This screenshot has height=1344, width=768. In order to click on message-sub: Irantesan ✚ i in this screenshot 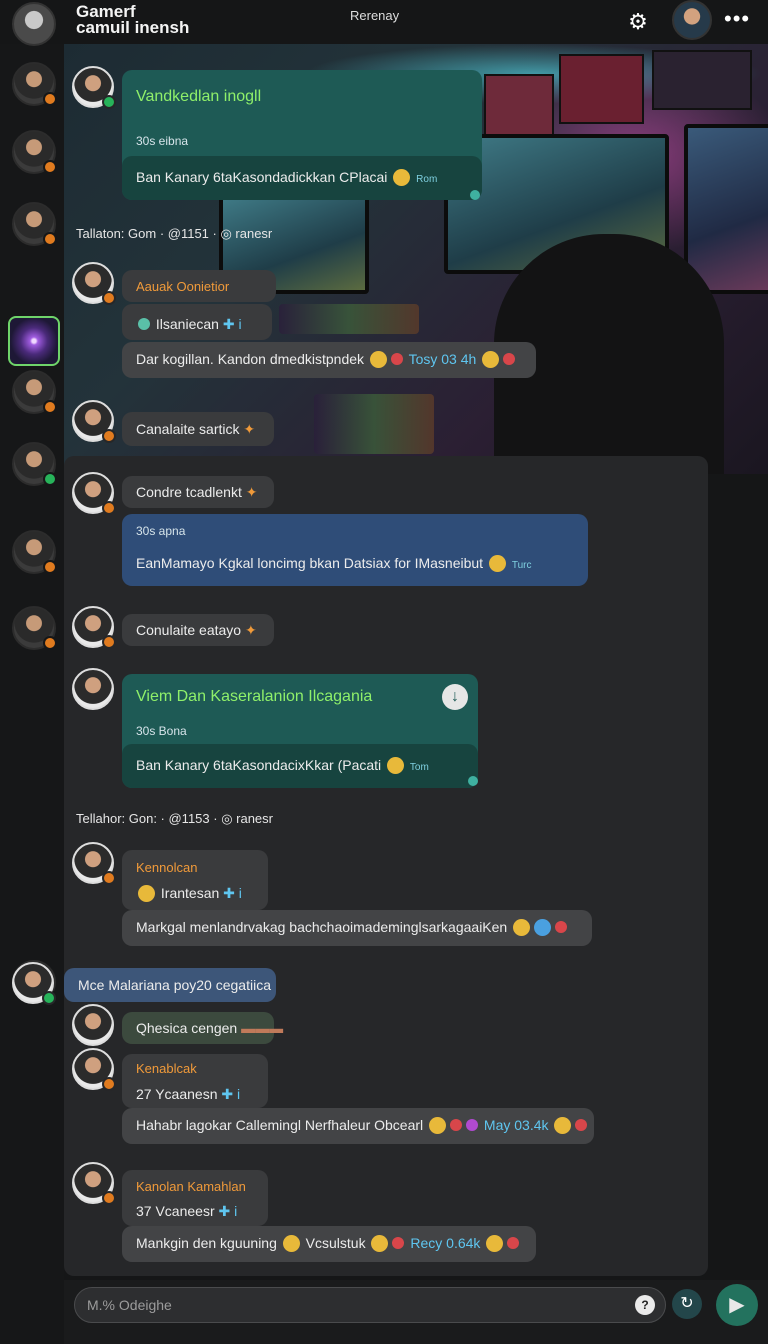, I will do `click(189, 893)`.